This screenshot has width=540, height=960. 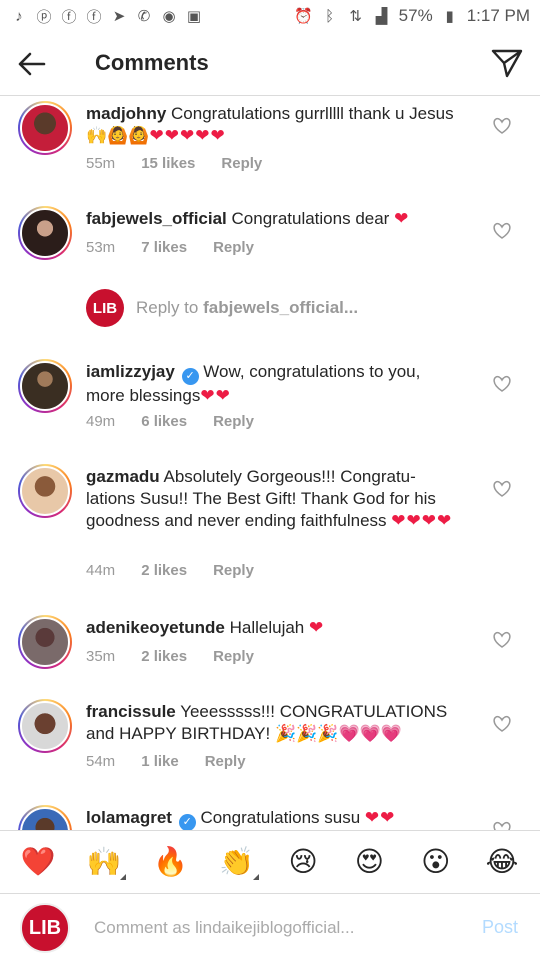 I want to click on crying-emoji-button: 😢, so click(x=303, y=862).